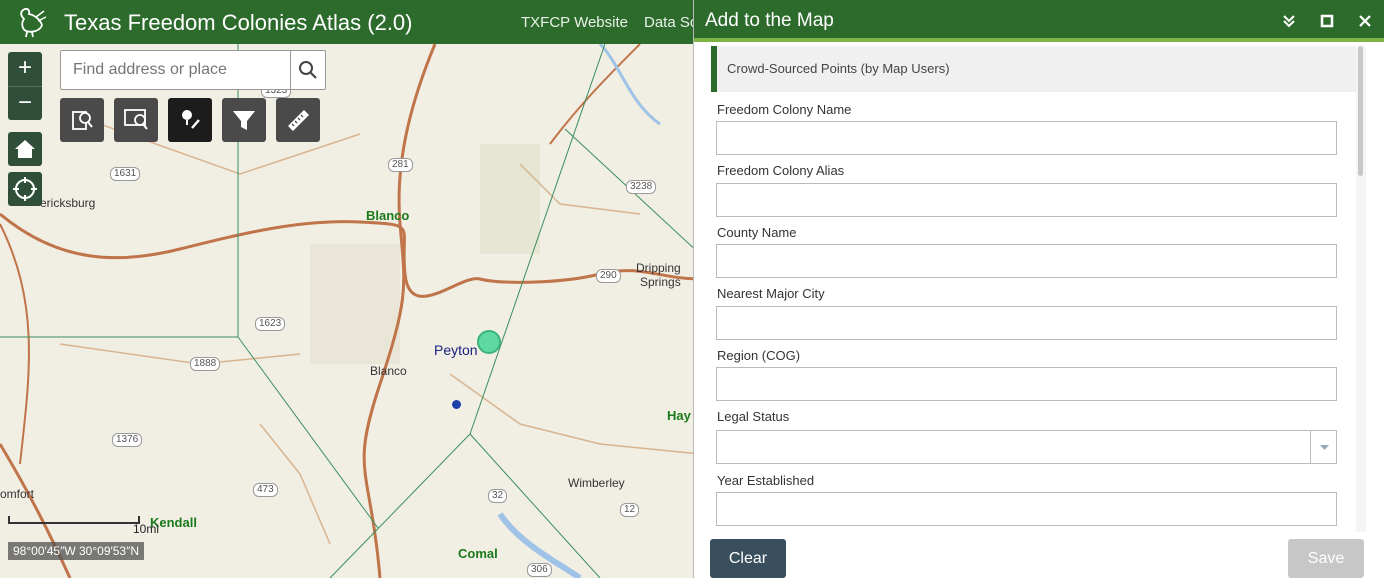  Describe the element at coordinates (400, 165) in the screenshot. I see `highway-shield: 281` at that location.